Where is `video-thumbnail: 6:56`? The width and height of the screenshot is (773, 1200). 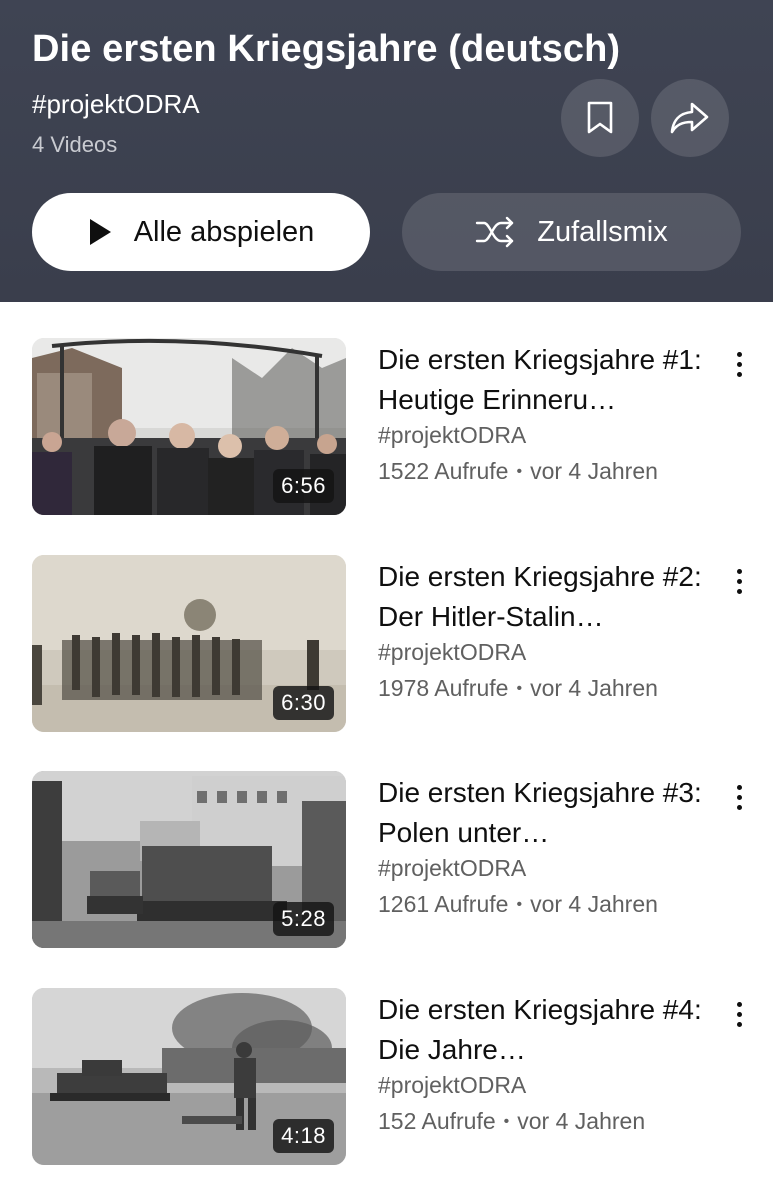 video-thumbnail: 6:56 is located at coordinates (189, 426).